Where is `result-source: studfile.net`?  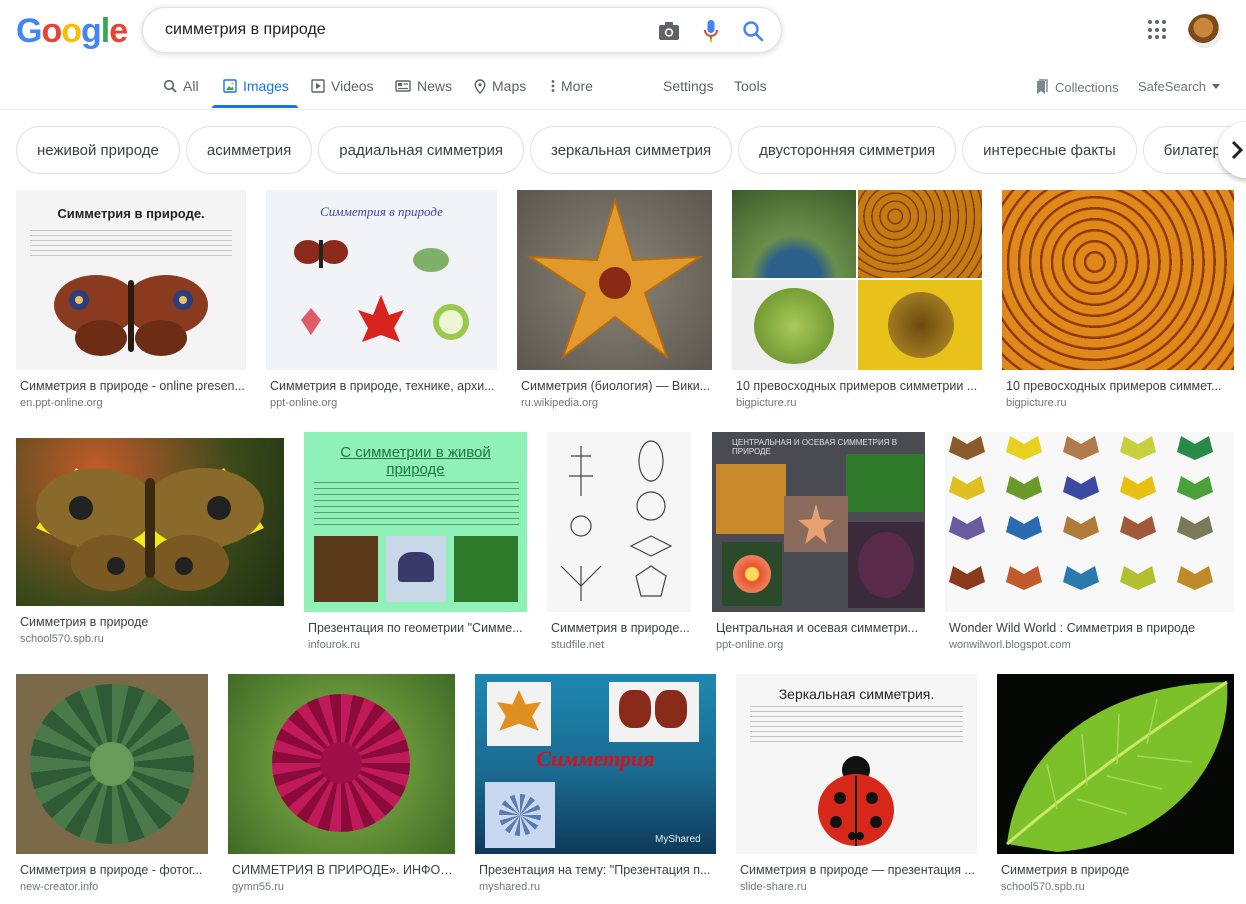
result-source: studfile.net is located at coordinates (619, 645).